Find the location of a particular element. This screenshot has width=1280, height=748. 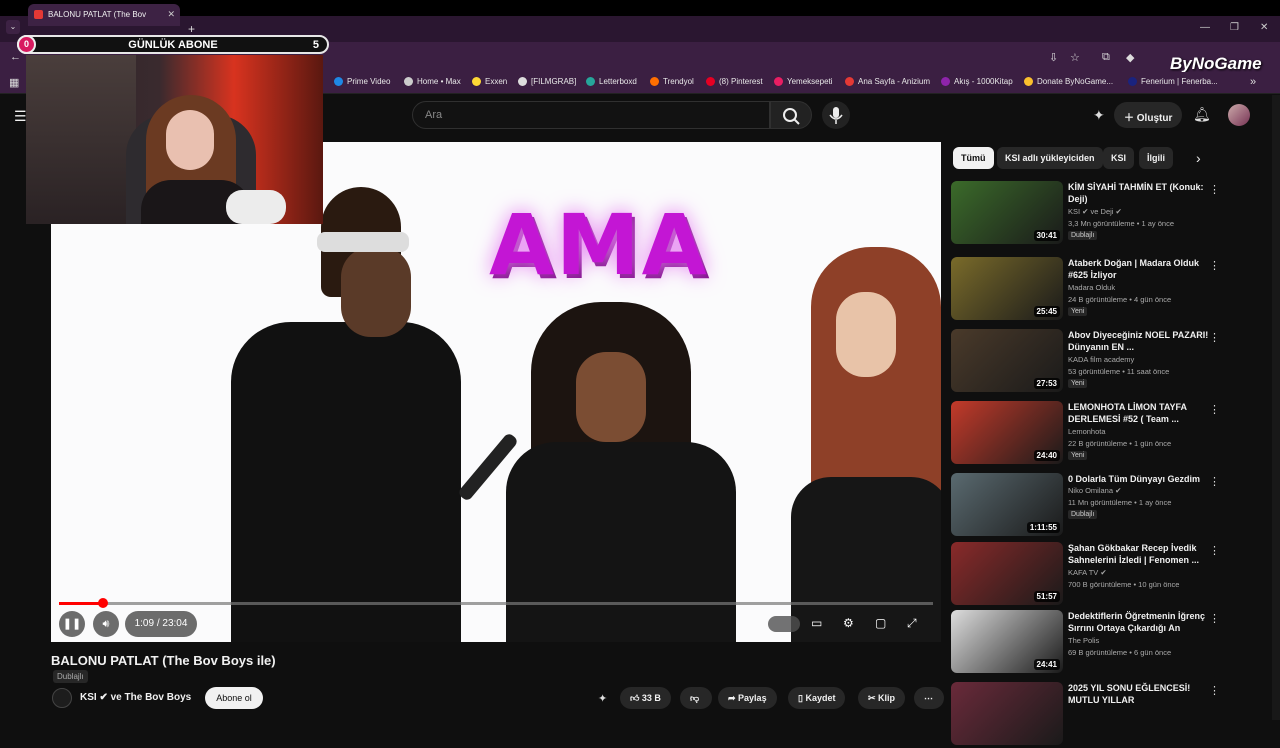

studio-icon: ✦ is located at coordinates (1099, 115).